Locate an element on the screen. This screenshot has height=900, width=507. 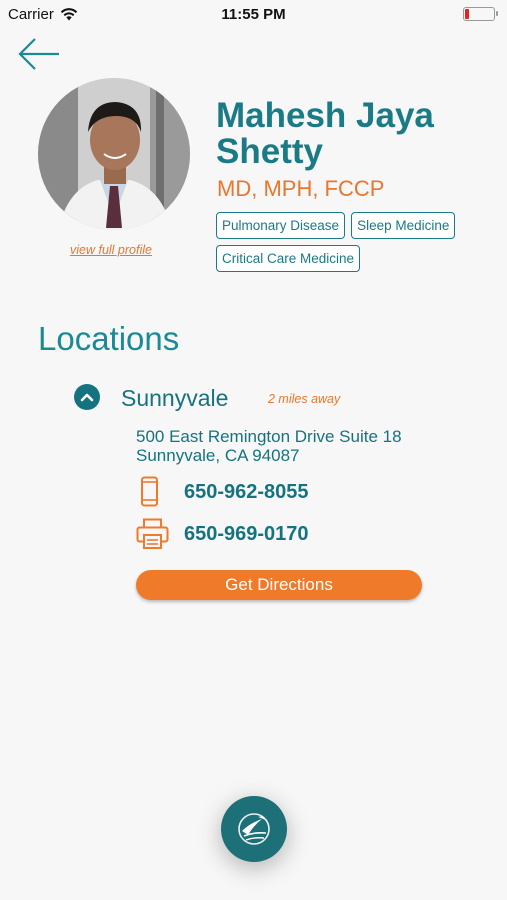
arrow-left-icon is located at coordinates (38, 54).